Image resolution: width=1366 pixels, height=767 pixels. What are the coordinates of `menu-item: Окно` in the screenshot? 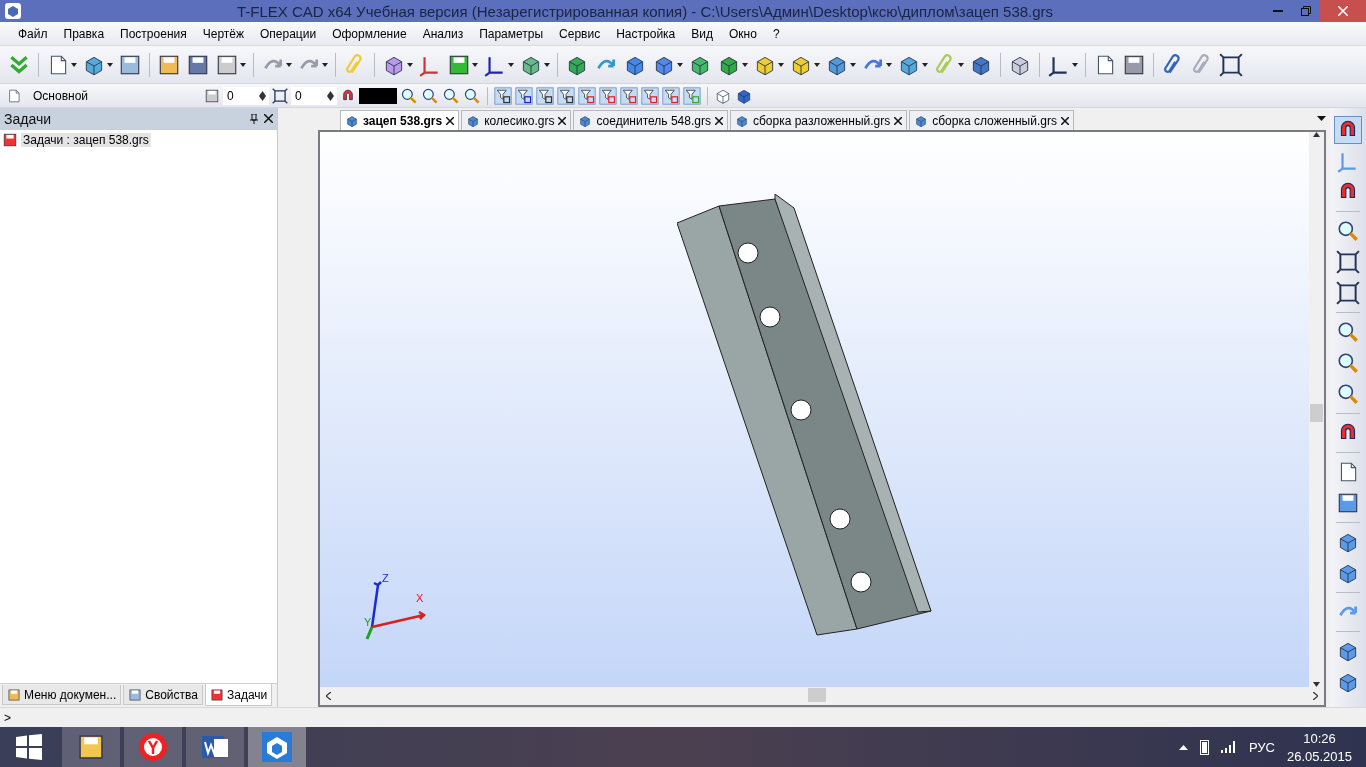 It's located at (743, 33).